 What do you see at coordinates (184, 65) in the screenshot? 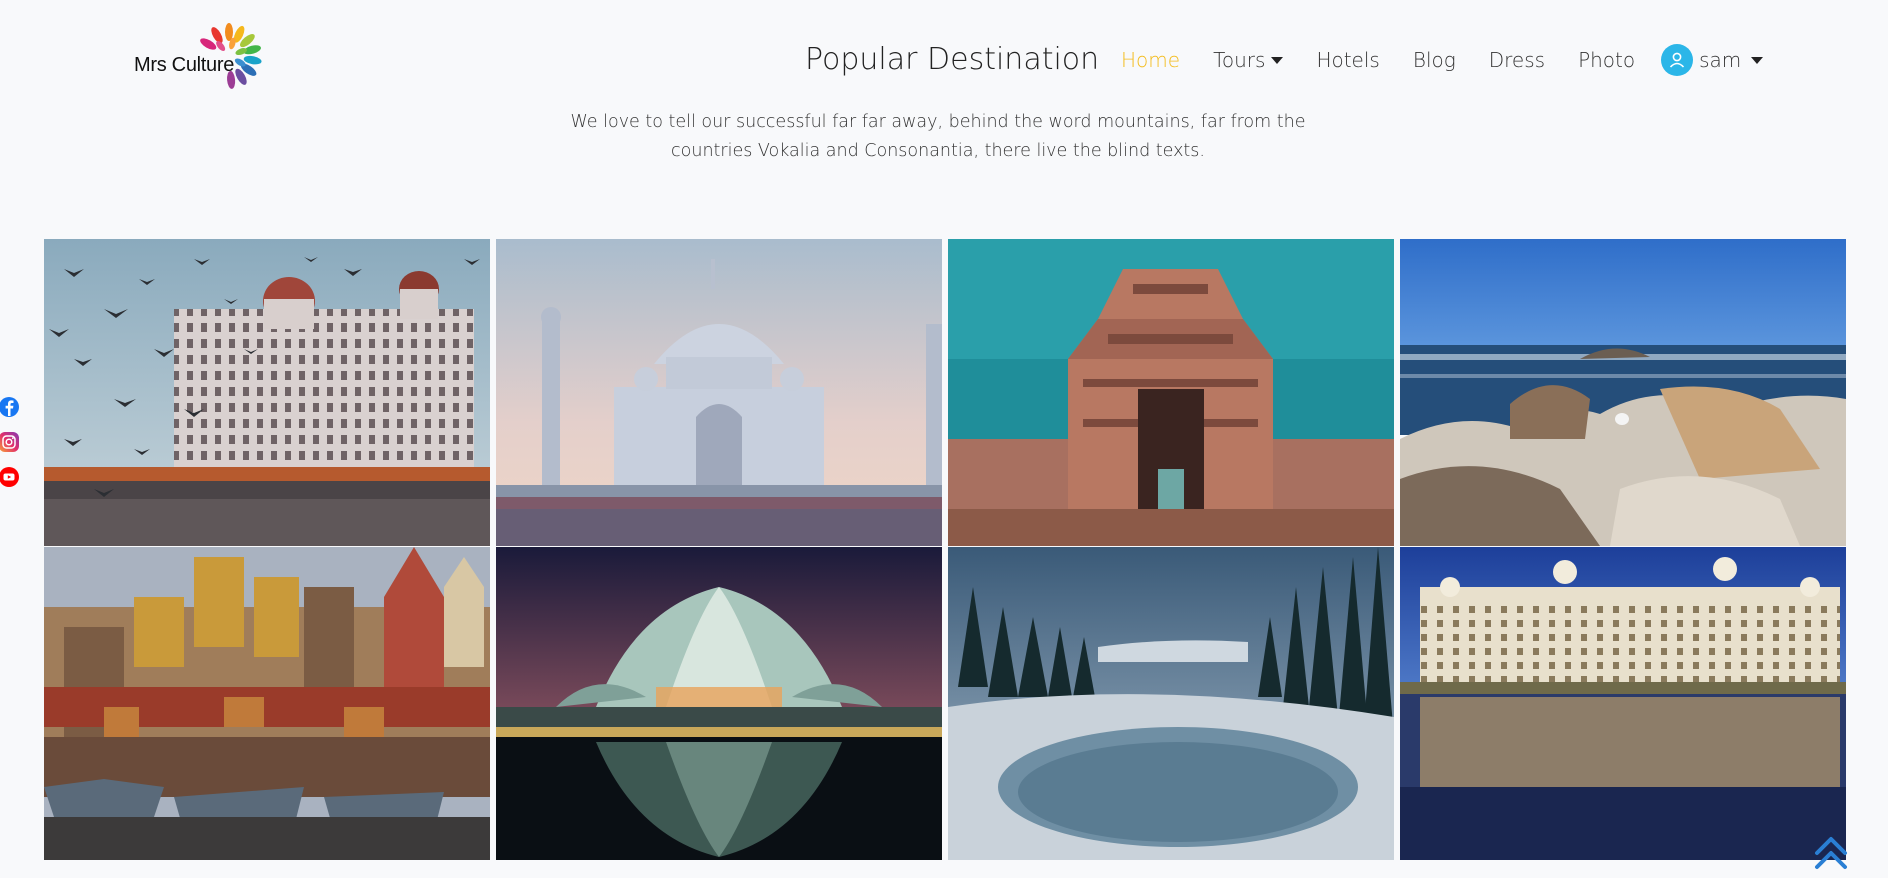
I see `brand-name: Mrs Culture` at bounding box center [184, 65].